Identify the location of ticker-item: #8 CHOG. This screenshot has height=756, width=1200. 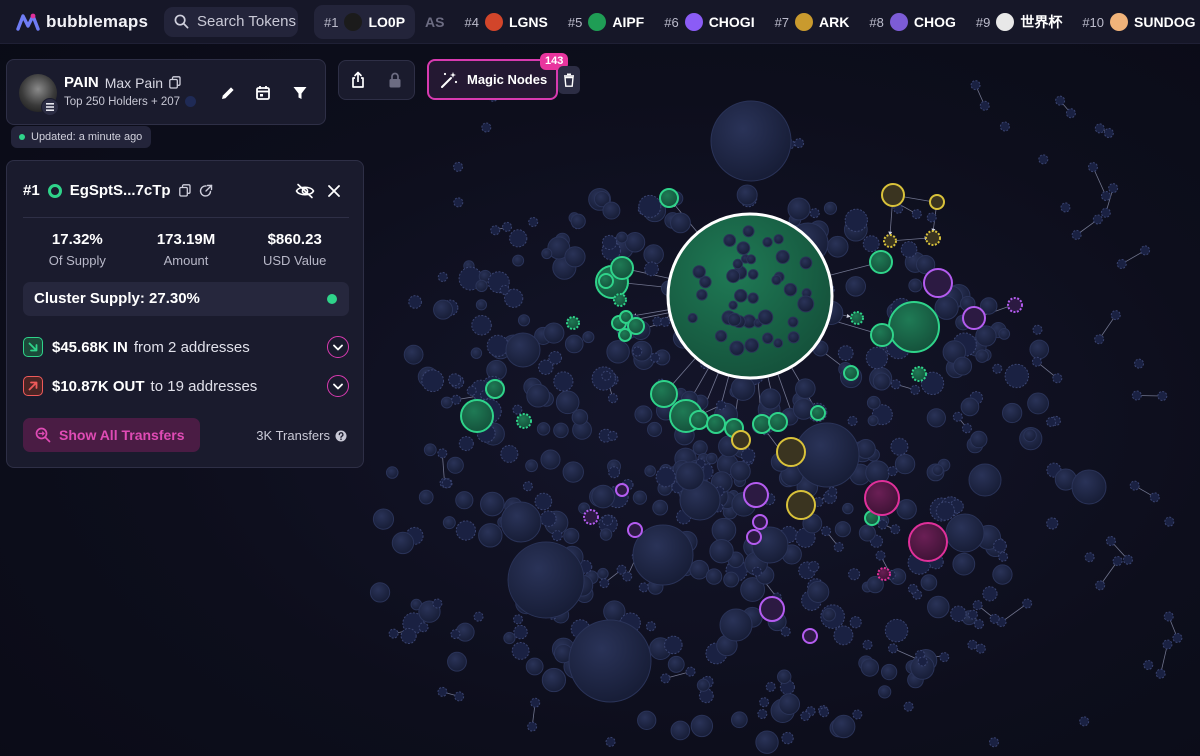
(912, 22).